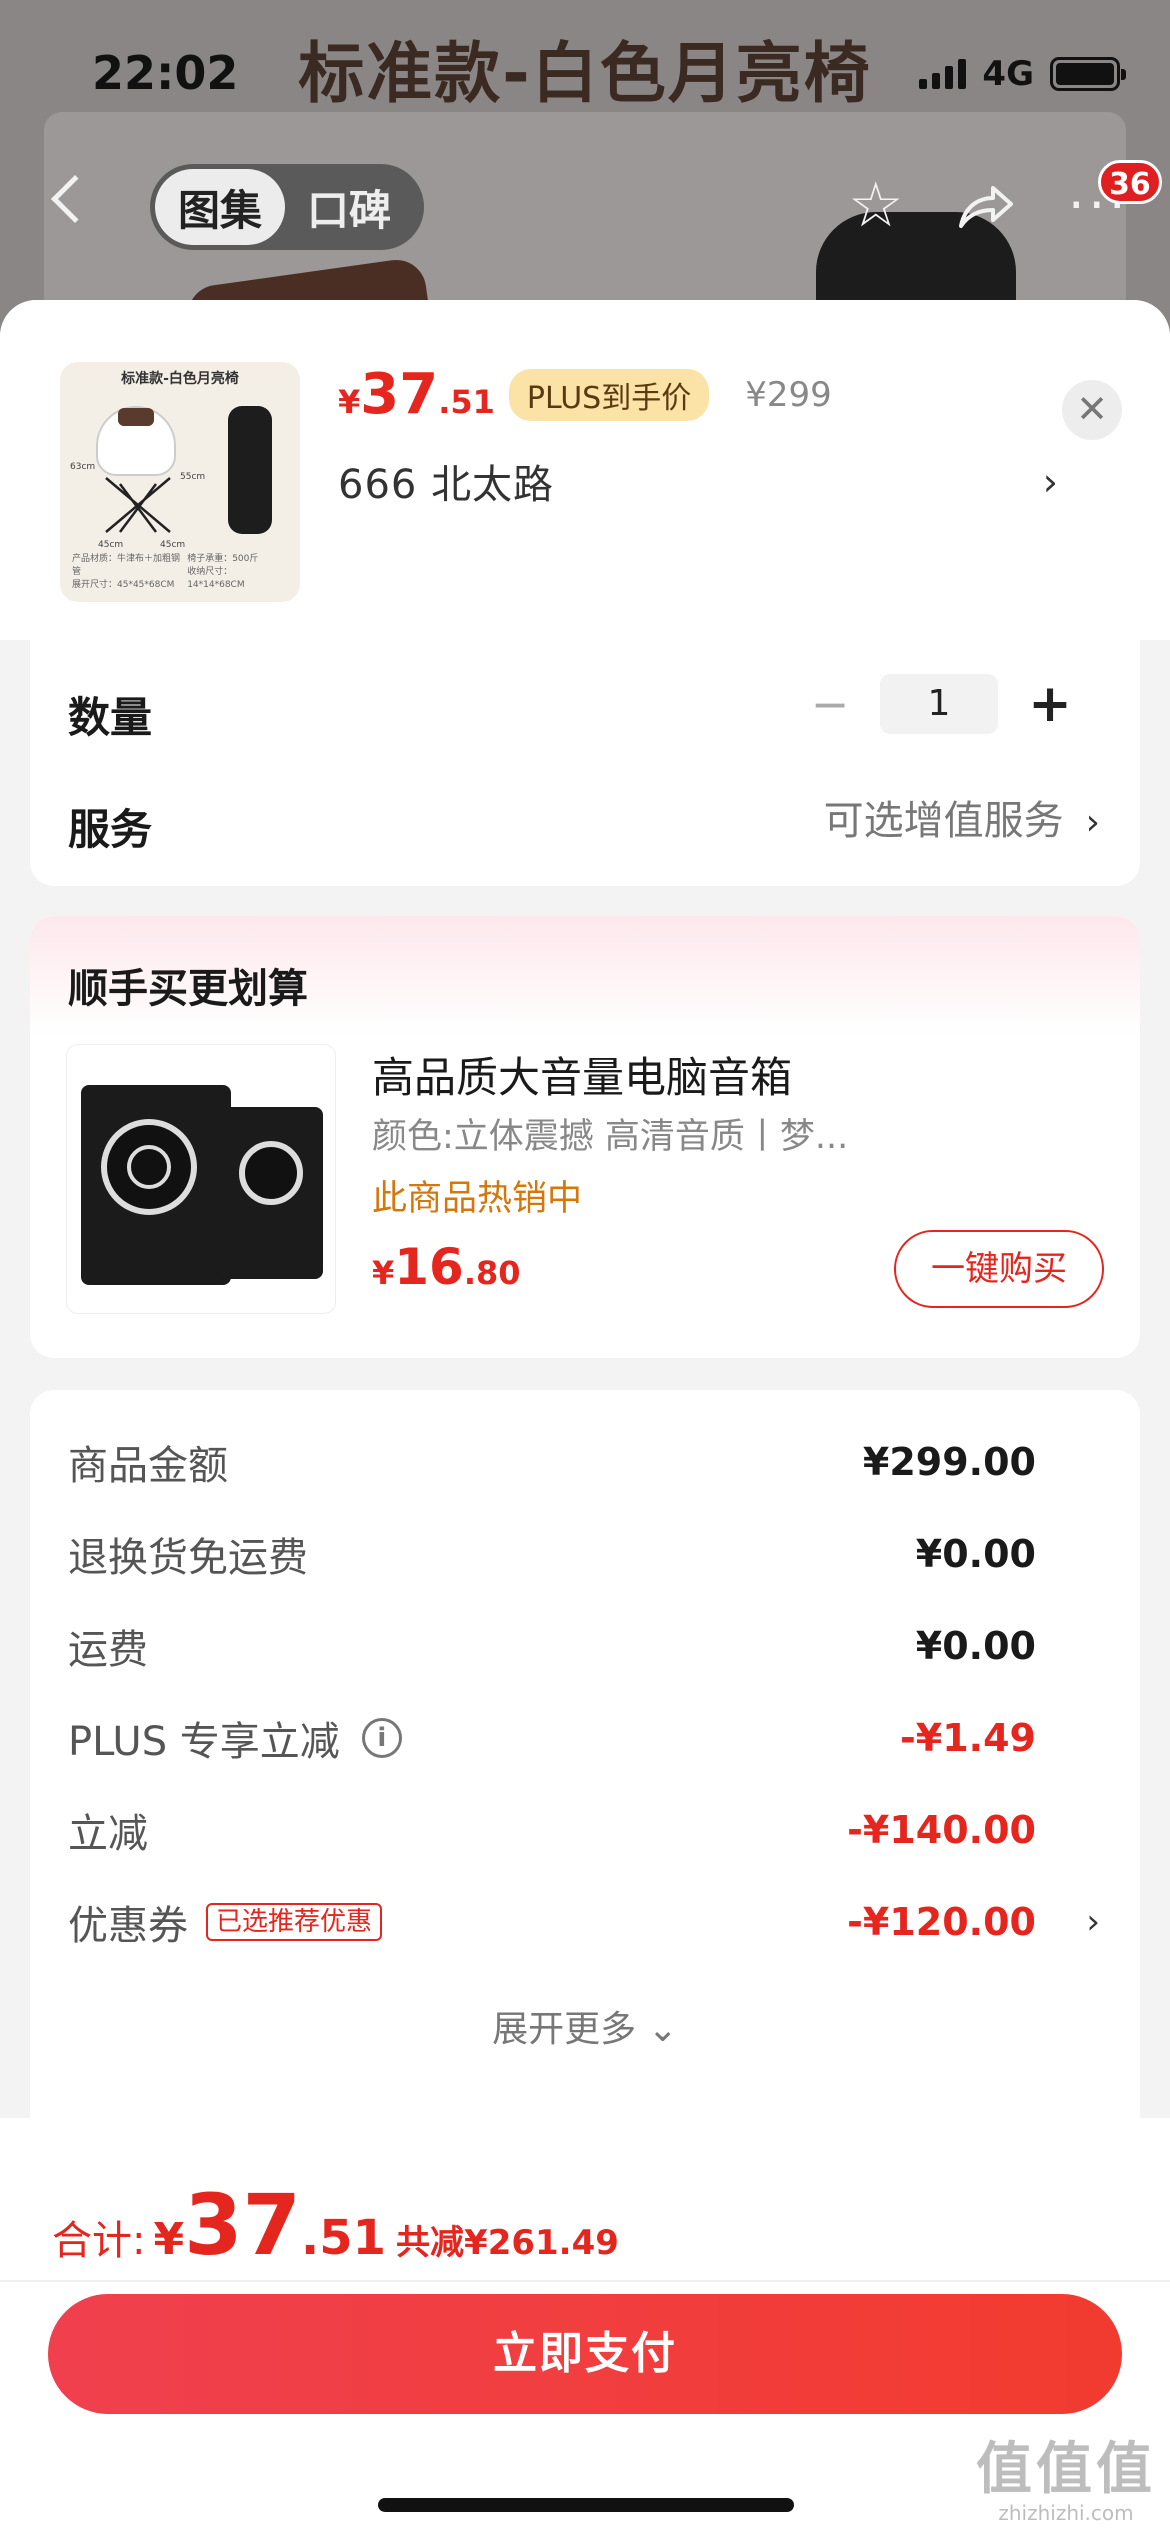 This screenshot has height=2532, width=1170. What do you see at coordinates (204, 1742) in the screenshot?
I see `plus-discount-label: PLUS 专享立减` at bounding box center [204, 1742].